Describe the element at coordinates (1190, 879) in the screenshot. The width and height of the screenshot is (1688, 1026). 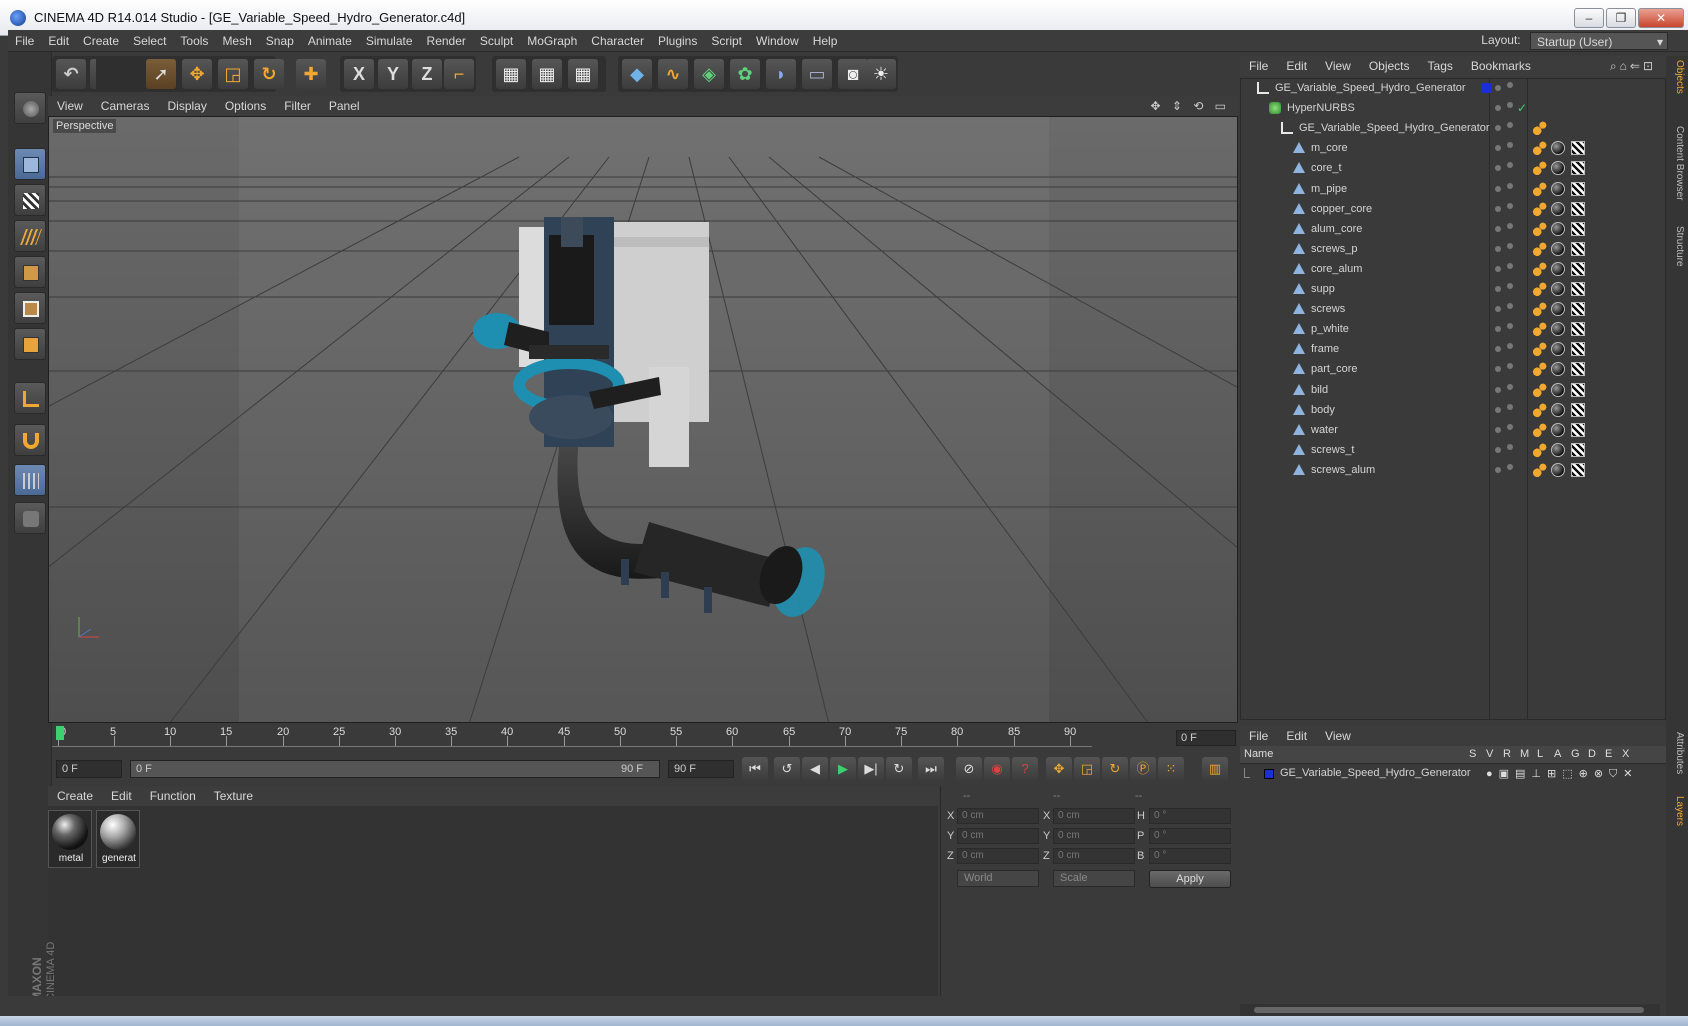
I see `apply-button: Apply` at that location.